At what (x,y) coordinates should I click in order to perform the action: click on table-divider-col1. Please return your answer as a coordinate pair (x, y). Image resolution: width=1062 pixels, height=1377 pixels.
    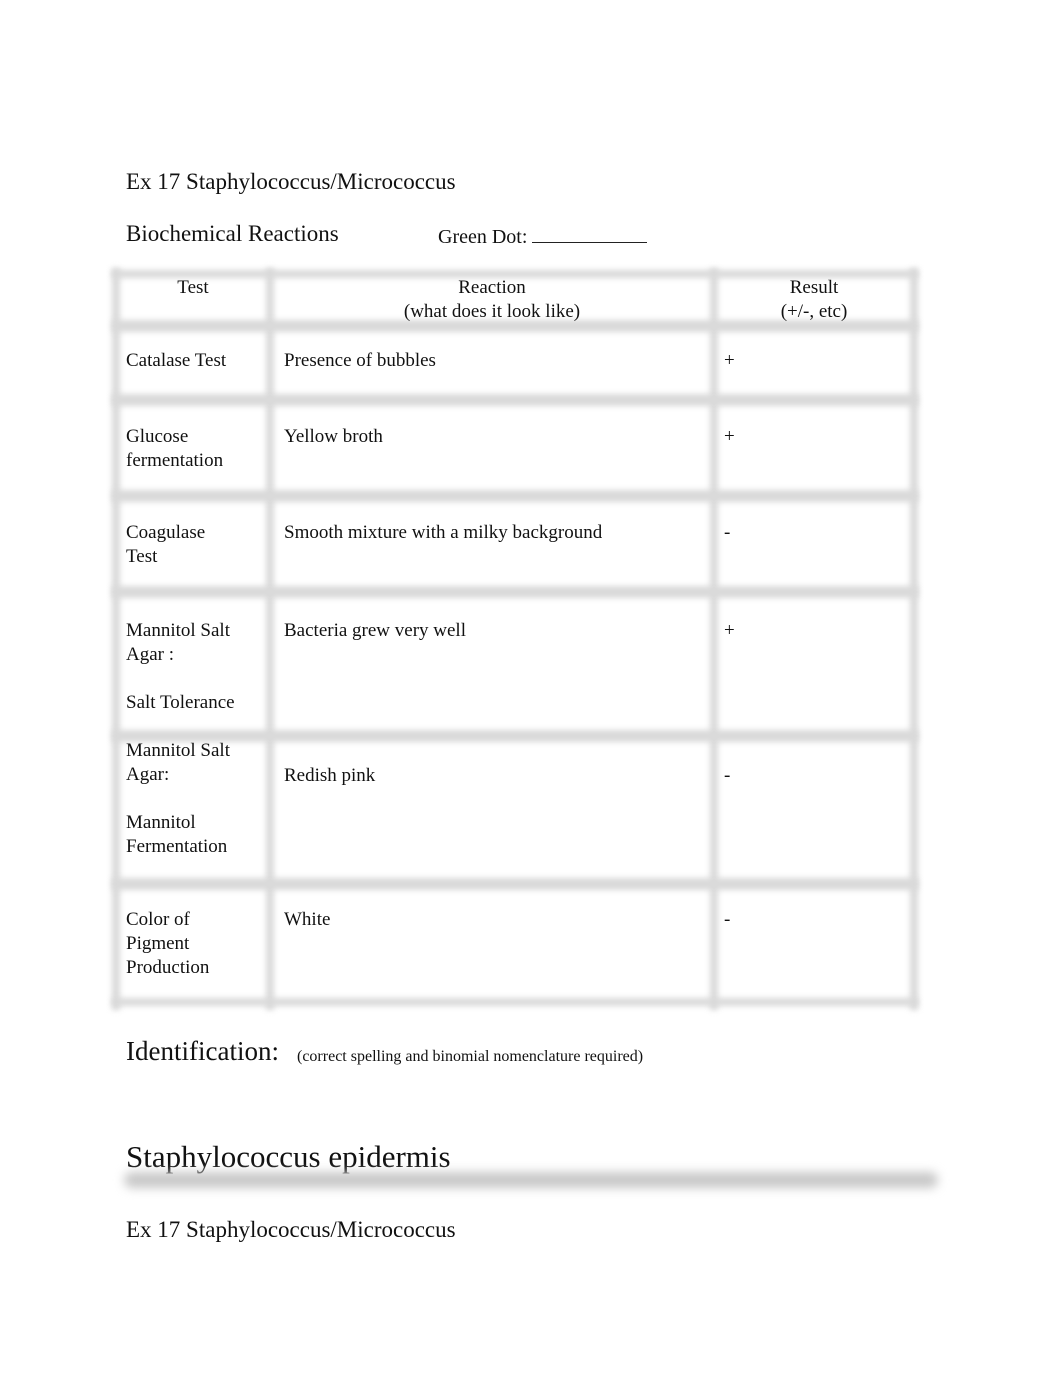
    Looking at the image, I should click on (270, 639).